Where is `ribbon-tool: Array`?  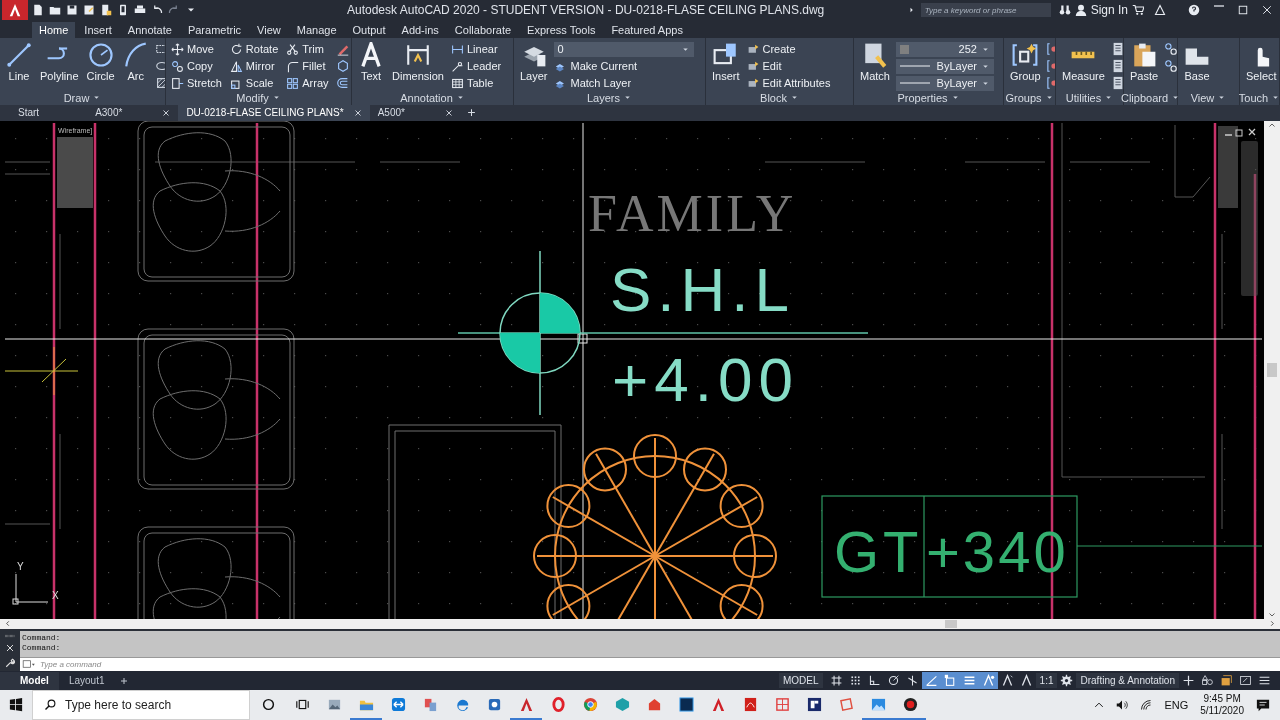 ribbon-tool: Array is located at coordinates (307, 83).